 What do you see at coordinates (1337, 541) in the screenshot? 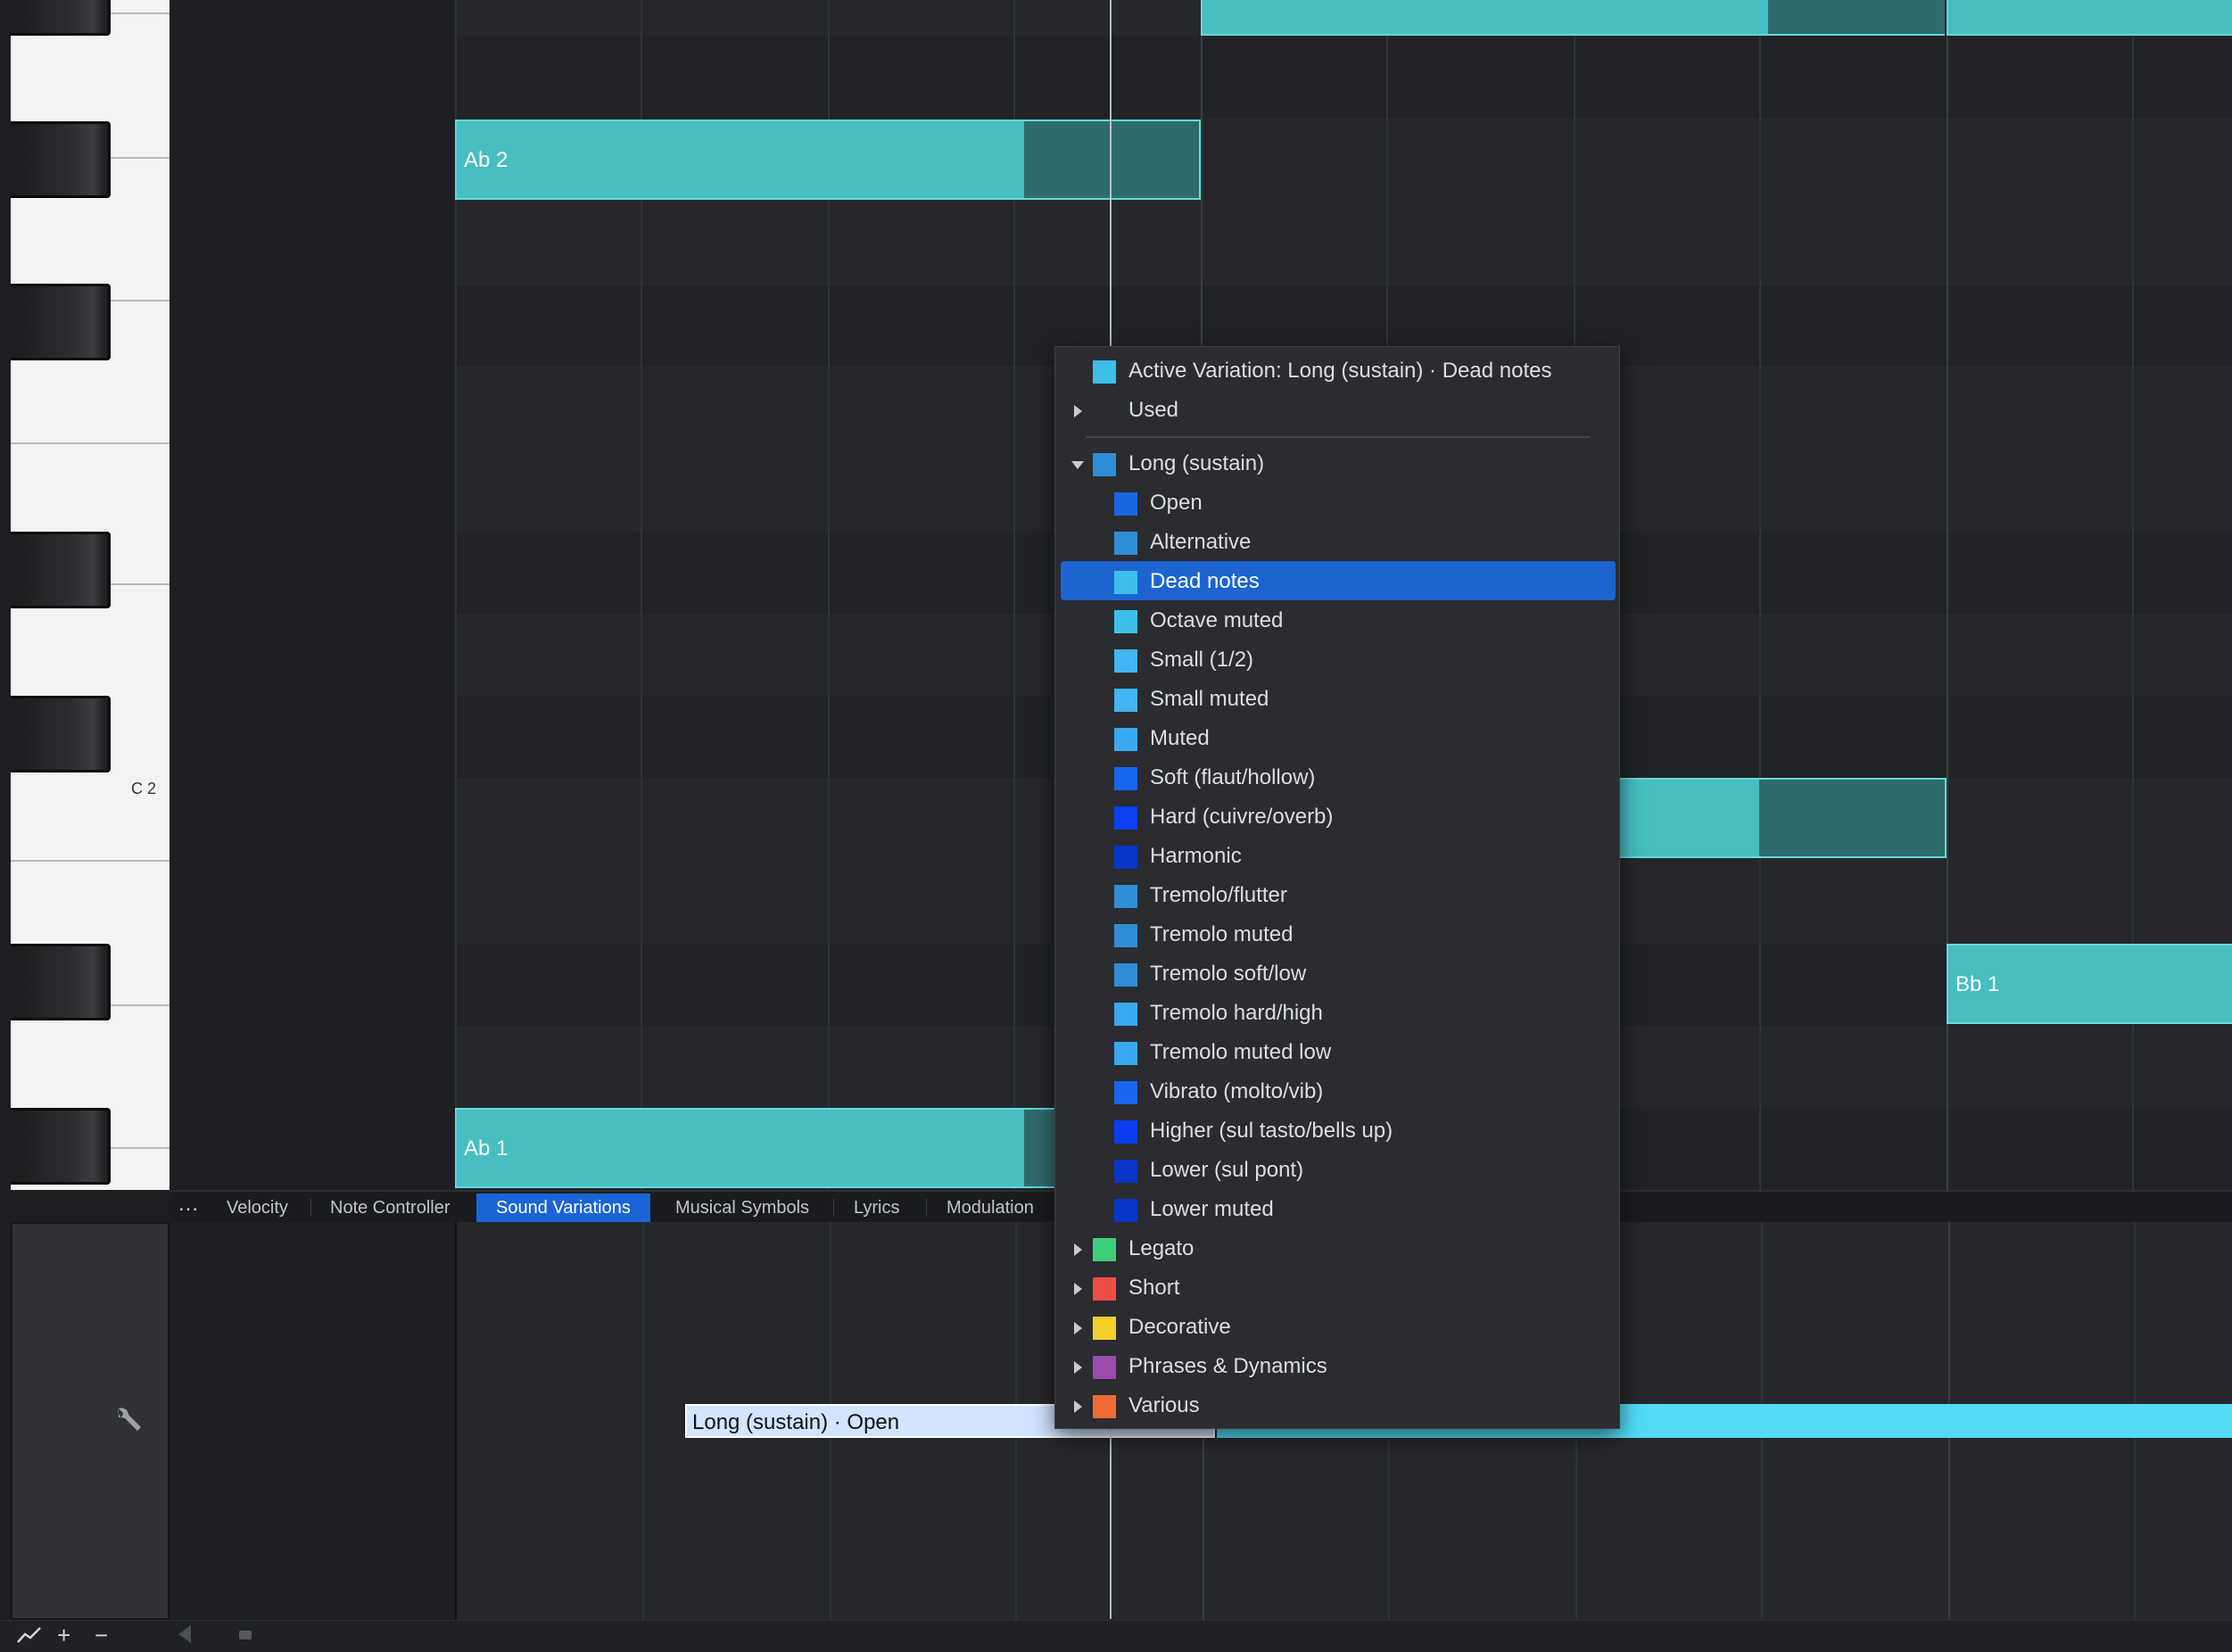
I see `menu-item-alternative: Alternative` at bounding box center [1337, 541].